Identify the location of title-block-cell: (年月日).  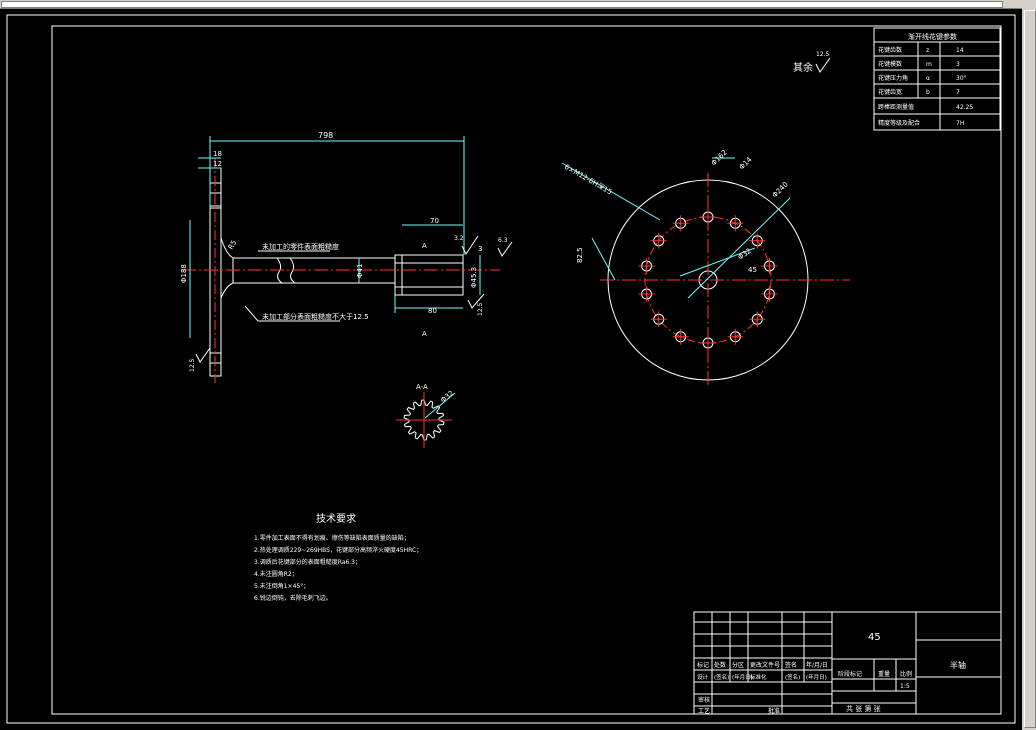
(816, 677).